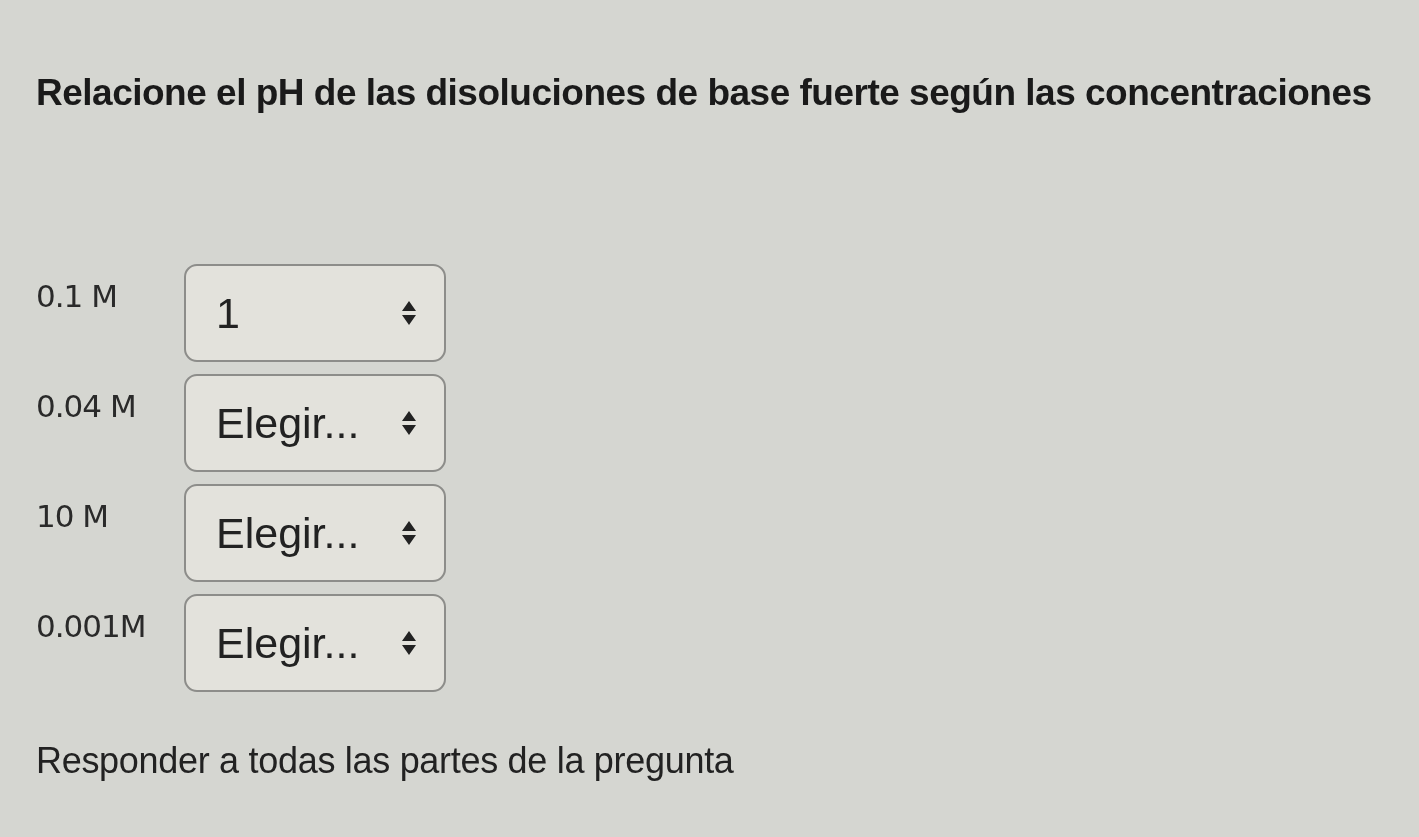 The image size is (1419, 837). What do you see at coordinates (91, 625) in the screenshot?
I see `concentration-label: 0.001M` at bounding box center [91, 625].